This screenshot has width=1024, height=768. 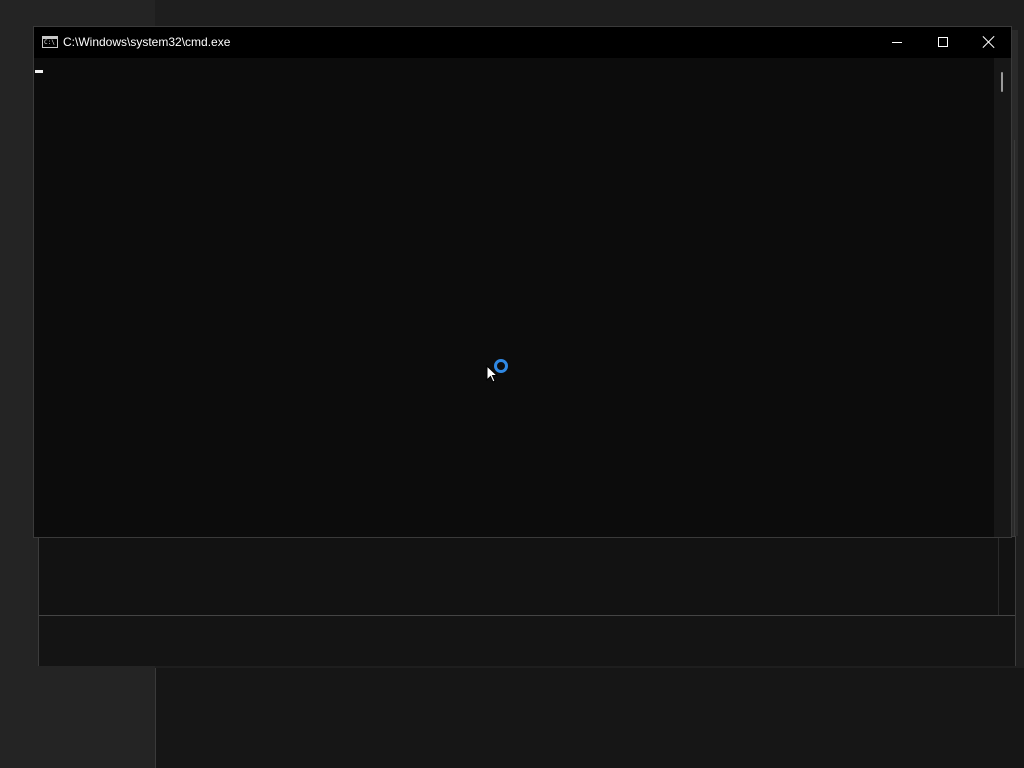 I want to click on maximize-icon, so click(x=943, y=42).